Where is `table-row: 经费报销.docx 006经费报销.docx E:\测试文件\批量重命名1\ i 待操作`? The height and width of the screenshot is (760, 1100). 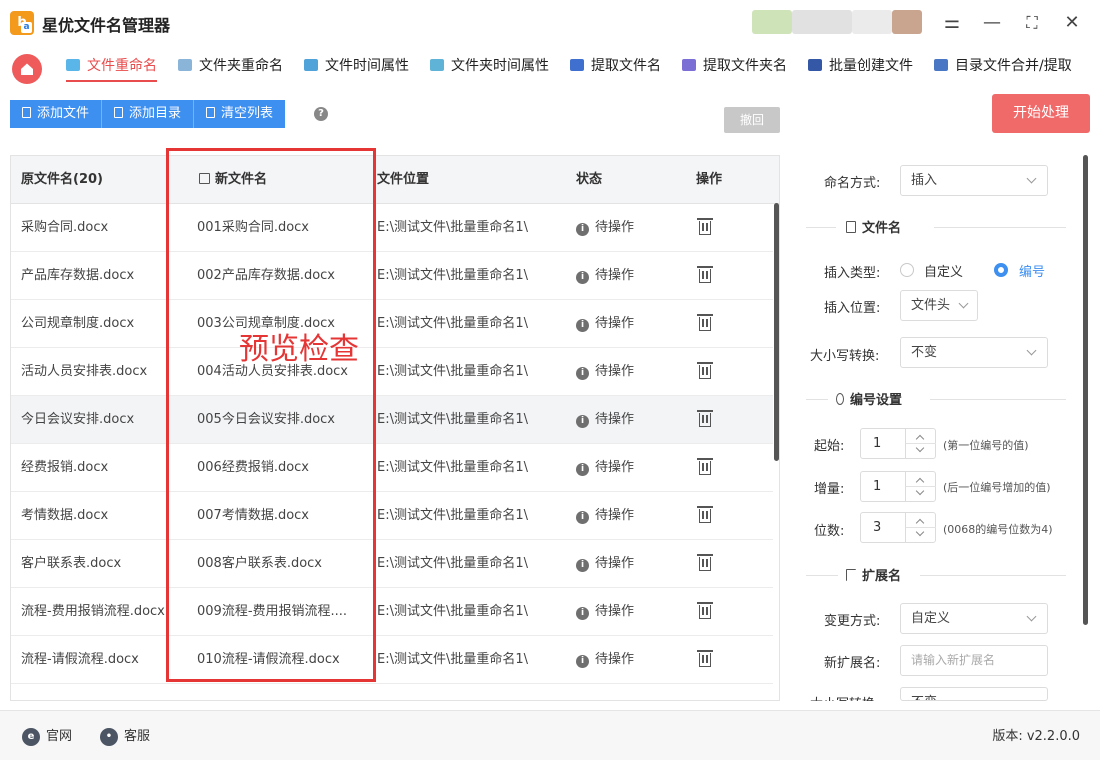 table-row: 经费报销.docx 006经费报销.docx E:\测试文件\批量重命名1\ i 待操作 is located at coordinates (392, 468).